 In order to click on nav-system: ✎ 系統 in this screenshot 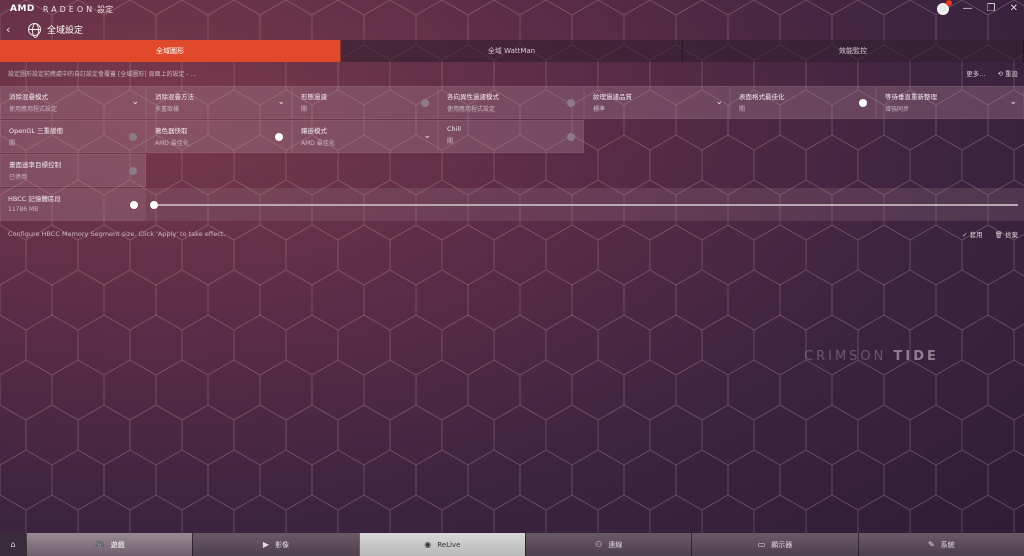, I will do `click(940, 544)`.